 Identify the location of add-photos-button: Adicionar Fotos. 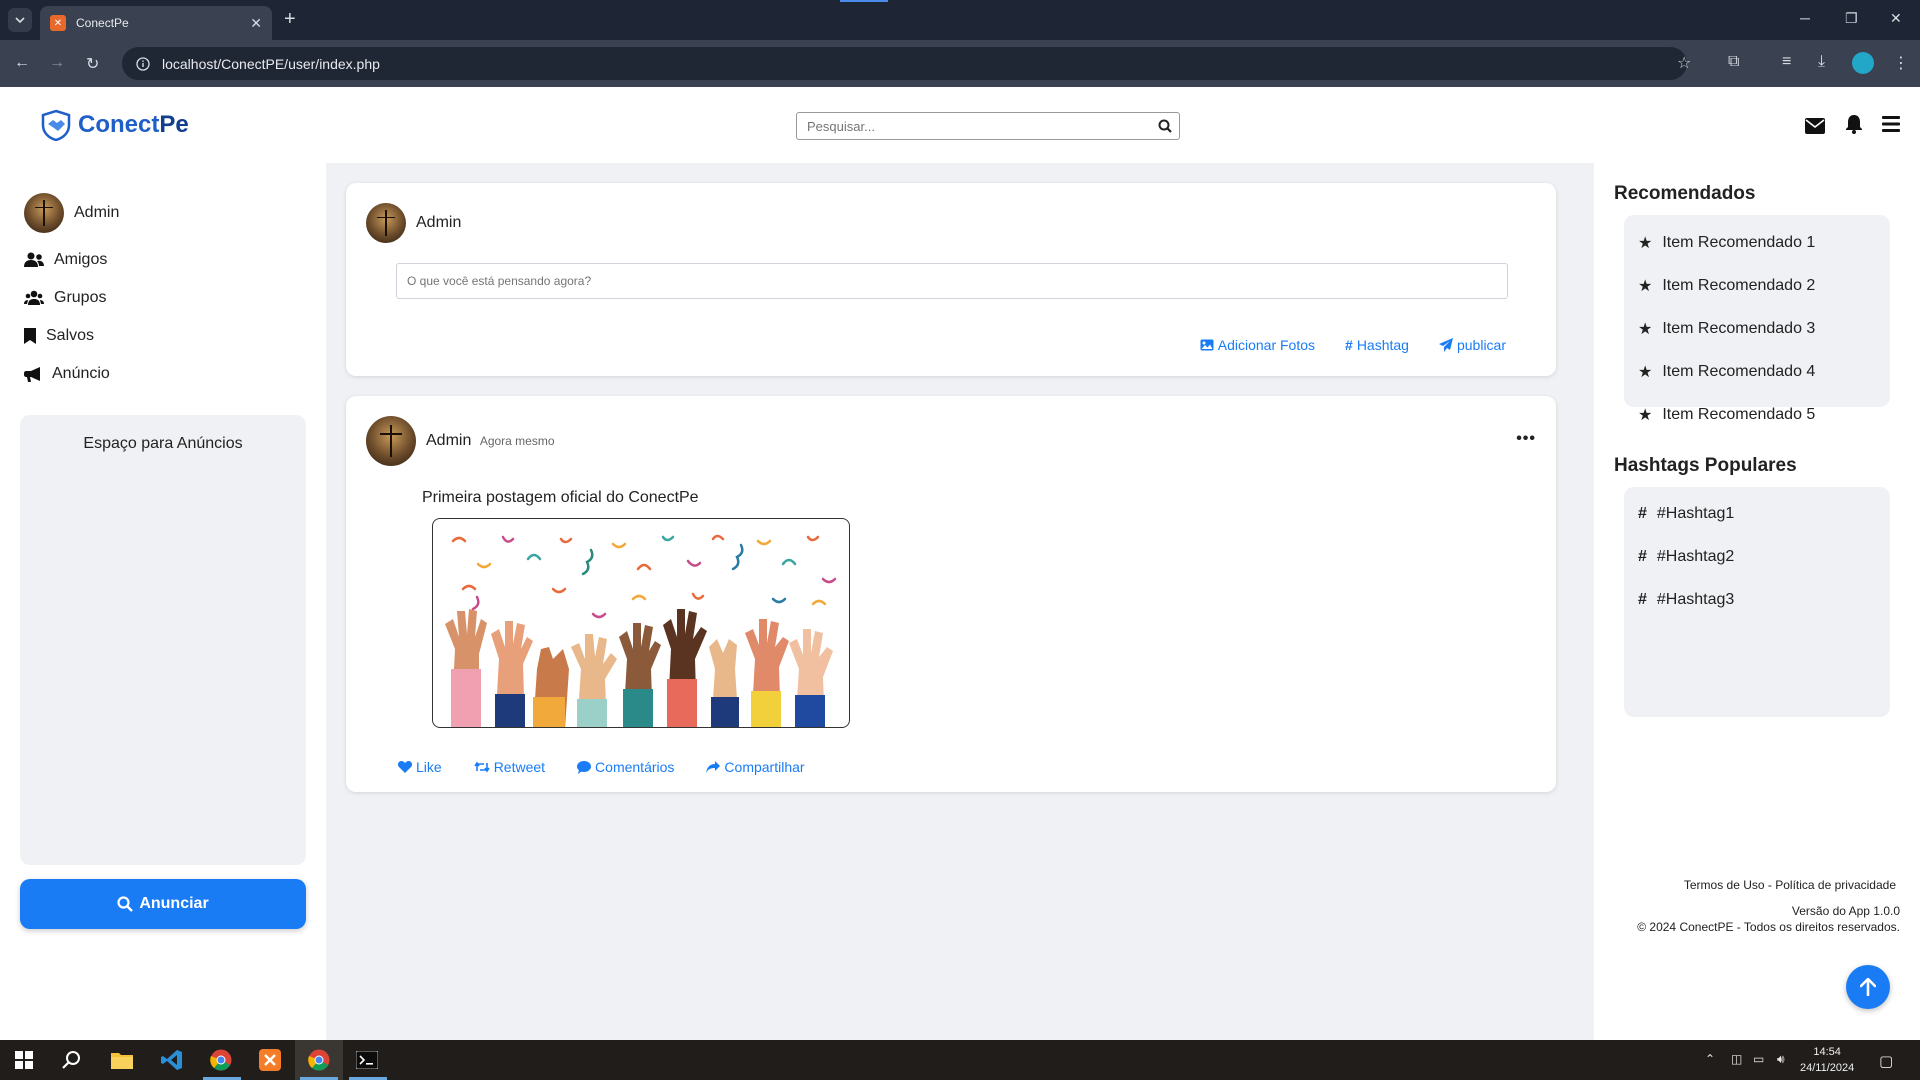
(1257, 345).